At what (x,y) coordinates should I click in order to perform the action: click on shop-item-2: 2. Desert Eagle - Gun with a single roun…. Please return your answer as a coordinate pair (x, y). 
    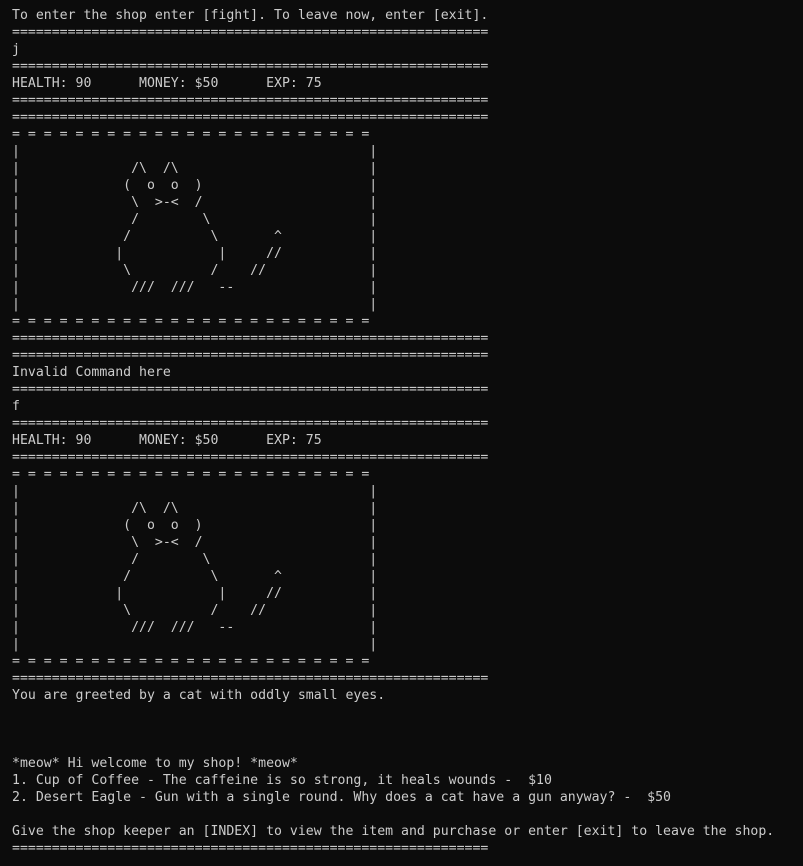
    Looking at the image, I should click on (341, 797).